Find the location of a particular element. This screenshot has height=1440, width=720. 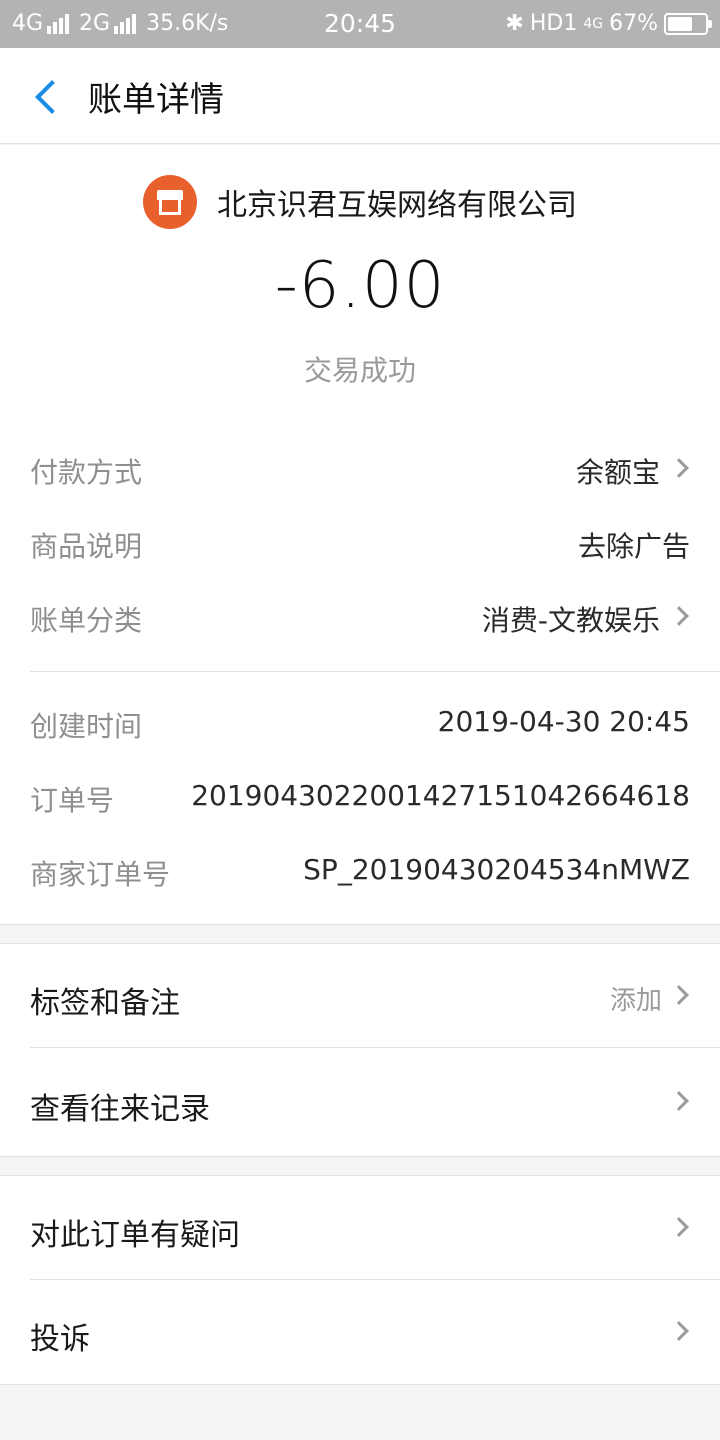

menu-group-tags: 标签和备注 添加 查看往来记录 is located at coordinates (360, 1050).